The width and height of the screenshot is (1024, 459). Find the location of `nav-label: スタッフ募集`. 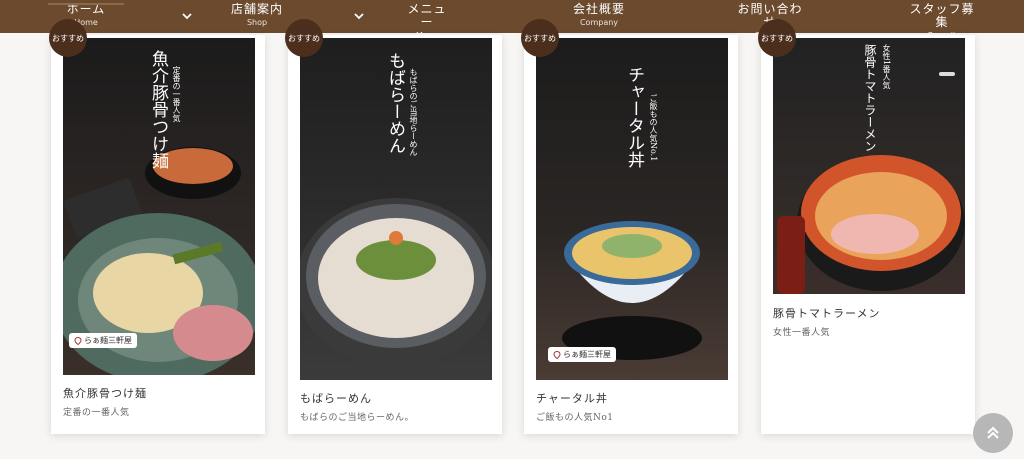

nav-label: スタッフ募集 is located at coordinates (942, 15).